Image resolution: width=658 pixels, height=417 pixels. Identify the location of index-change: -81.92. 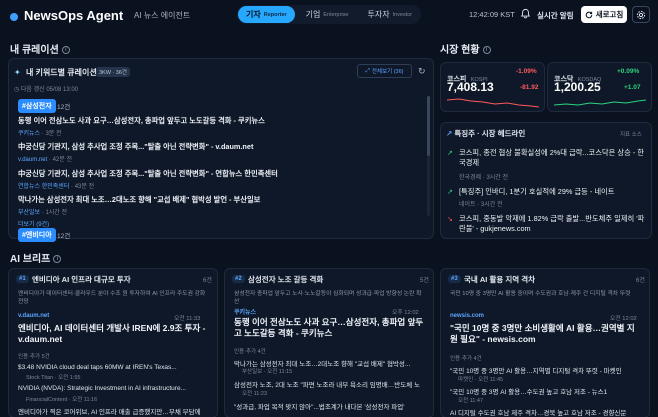
(529, 87).